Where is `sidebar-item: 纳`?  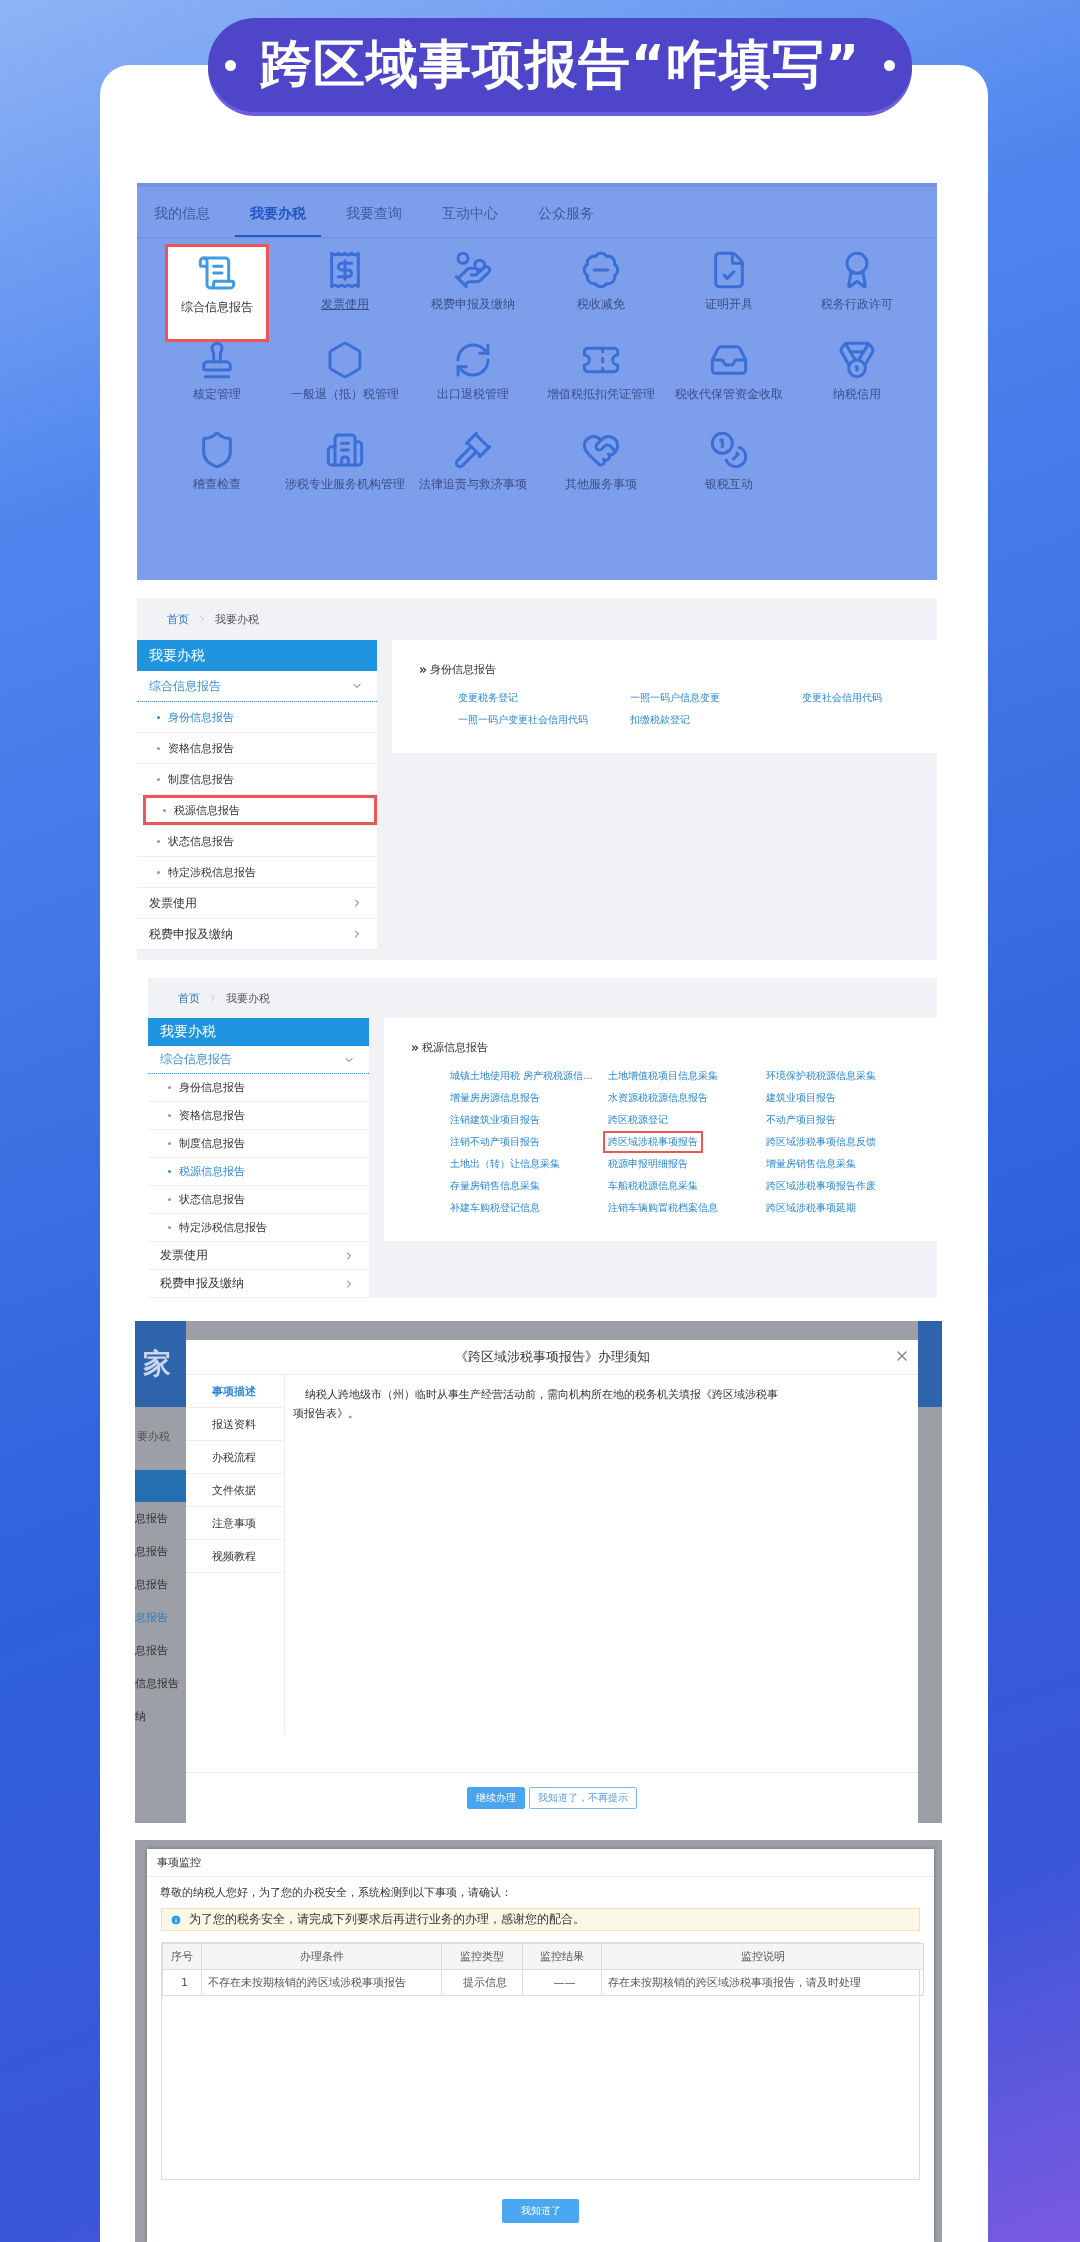 sidebar-item: 纳 is located at coordinates (141, 1717).